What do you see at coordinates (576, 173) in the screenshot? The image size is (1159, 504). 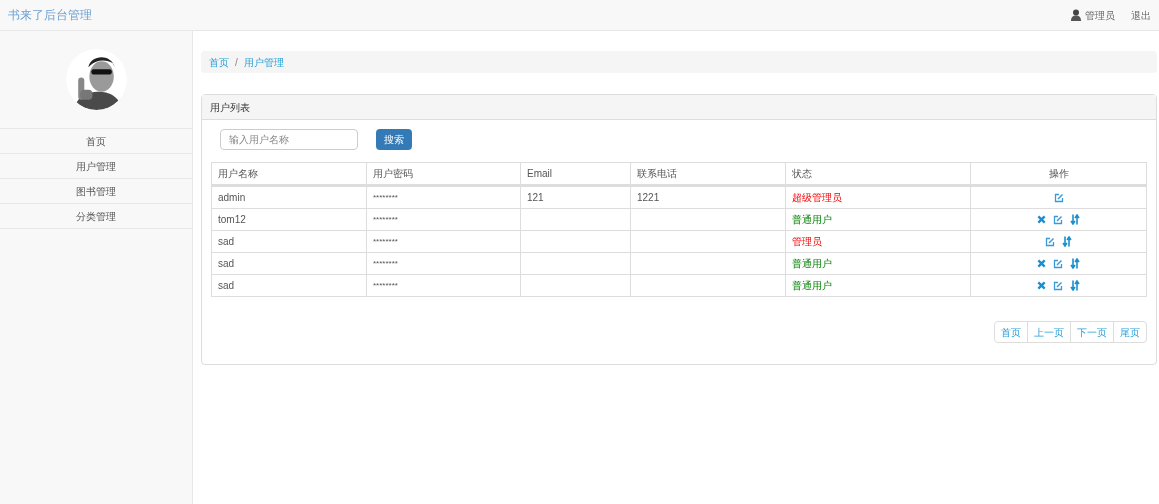 I see `column-header: Email` at bounding box center [576, 173].